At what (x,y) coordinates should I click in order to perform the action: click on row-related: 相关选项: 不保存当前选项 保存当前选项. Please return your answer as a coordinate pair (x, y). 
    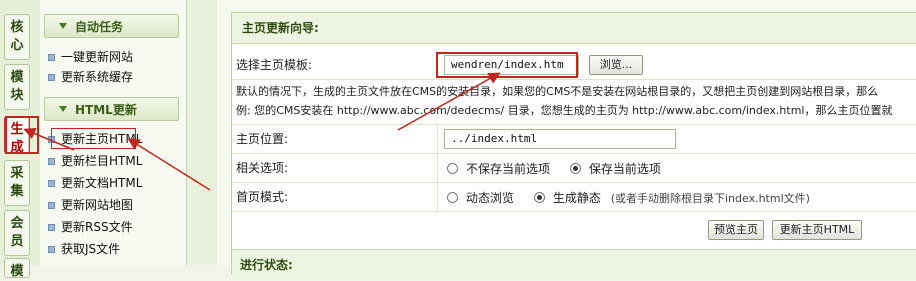
    Looking at the image, I should click on (574, 168).